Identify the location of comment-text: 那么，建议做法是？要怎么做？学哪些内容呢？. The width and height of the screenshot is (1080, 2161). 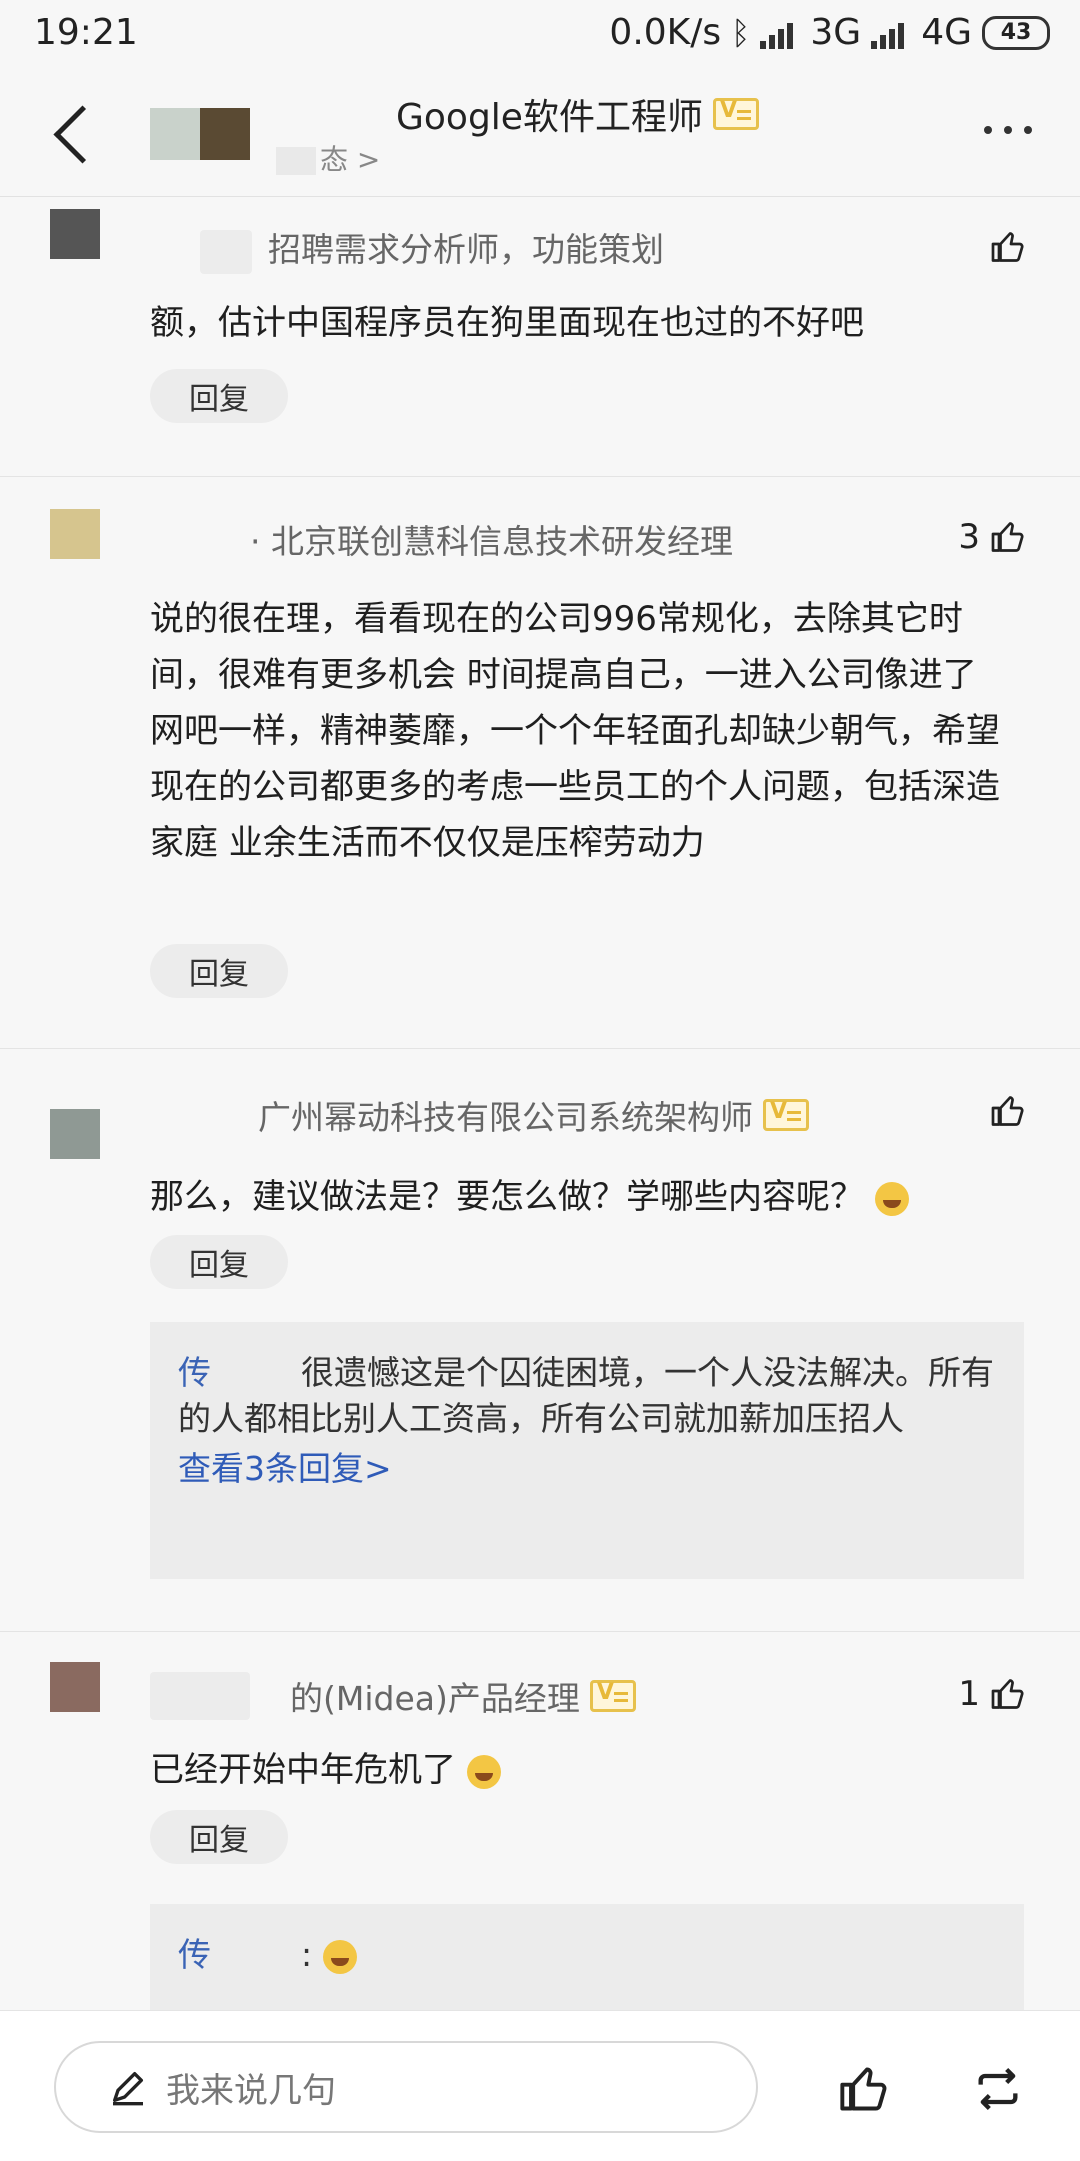
(575, 1197).